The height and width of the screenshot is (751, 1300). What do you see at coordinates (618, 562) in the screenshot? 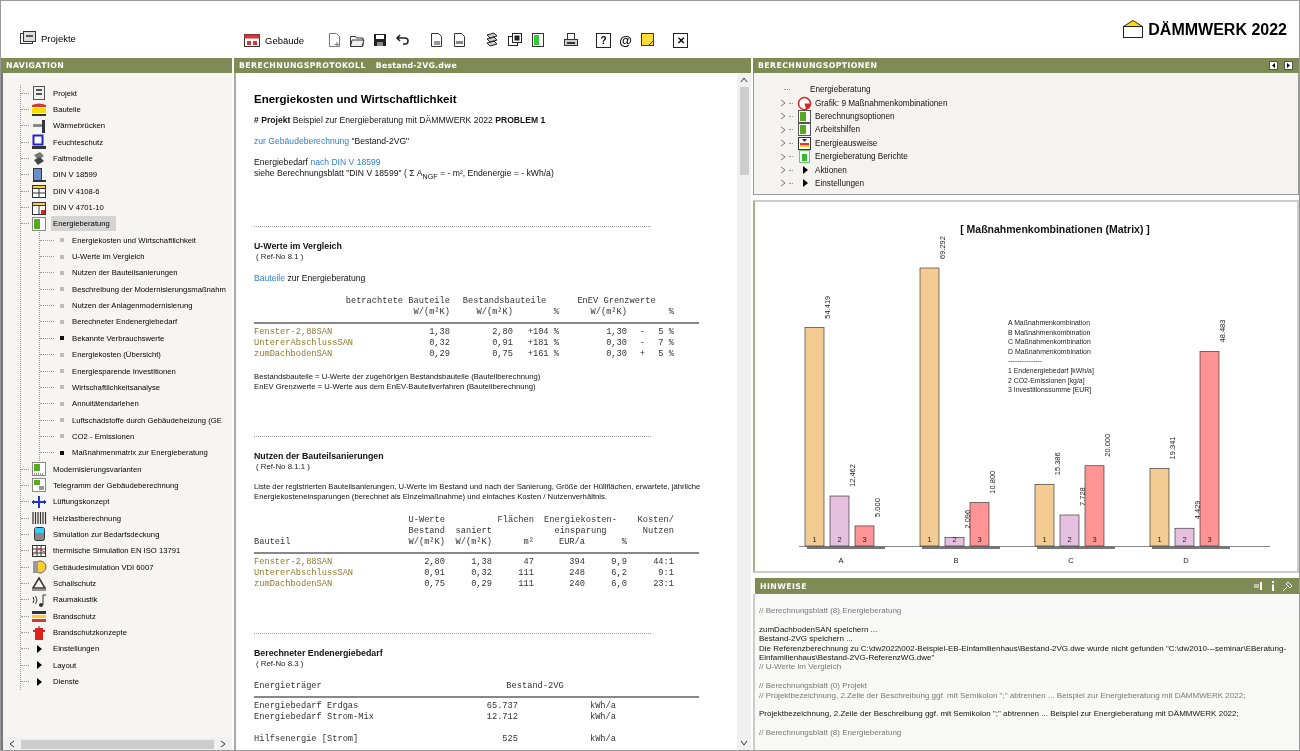
I see `table-cell-text: 9,9` at bounding box center [618, 562].